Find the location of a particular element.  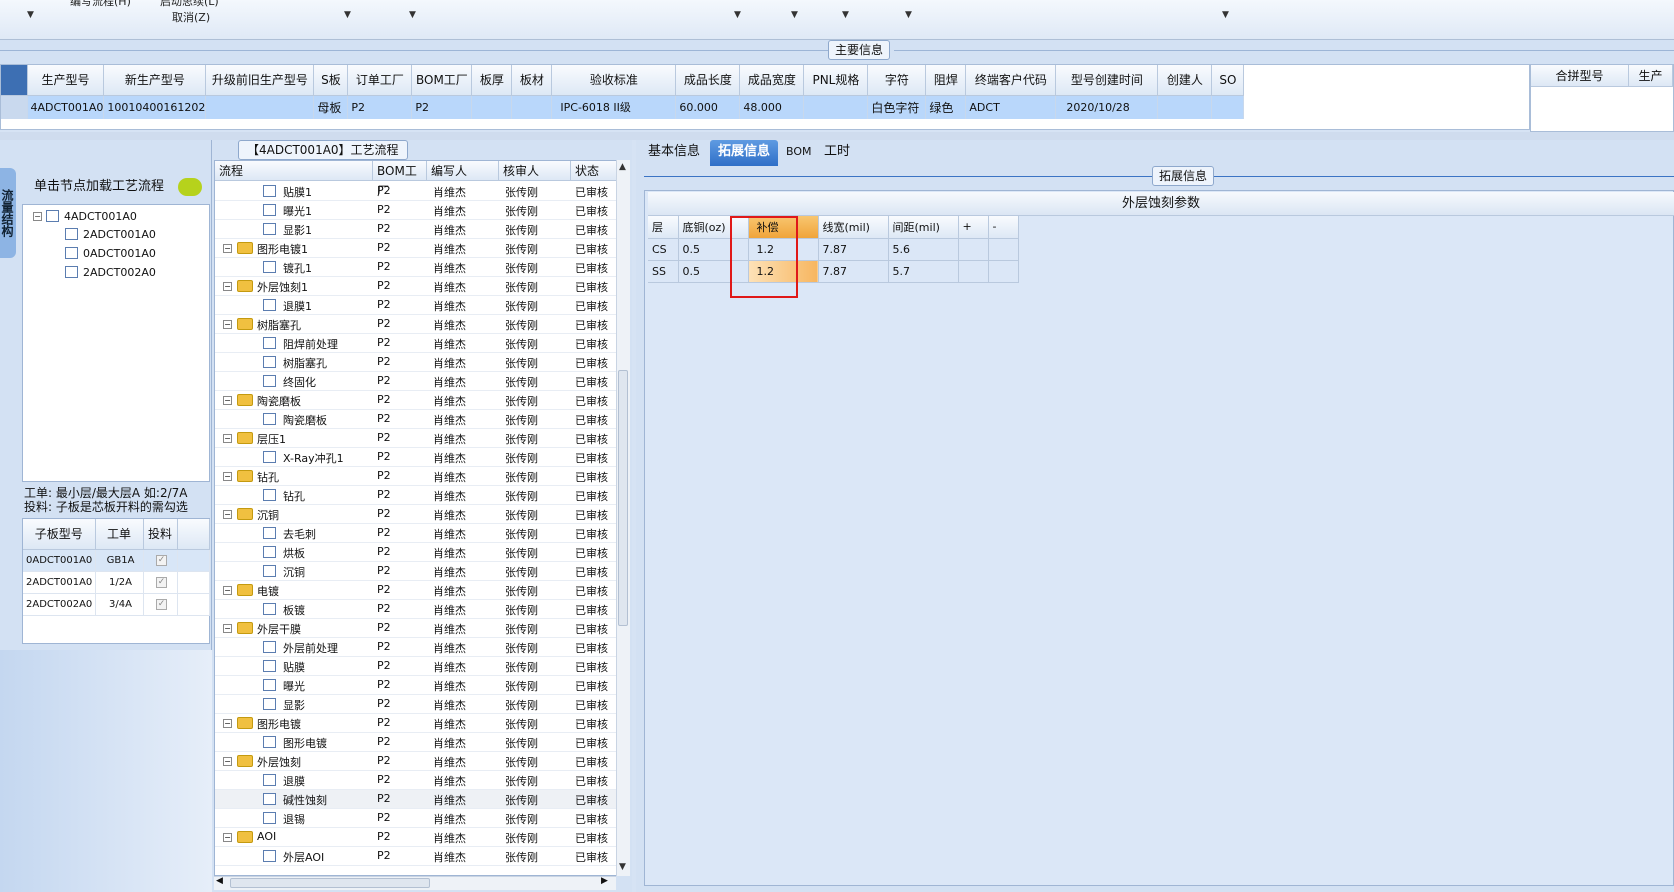

process-row: 退锡 P2 肖维杰 张传刚 已审核 is located at coordinates (416, 818).